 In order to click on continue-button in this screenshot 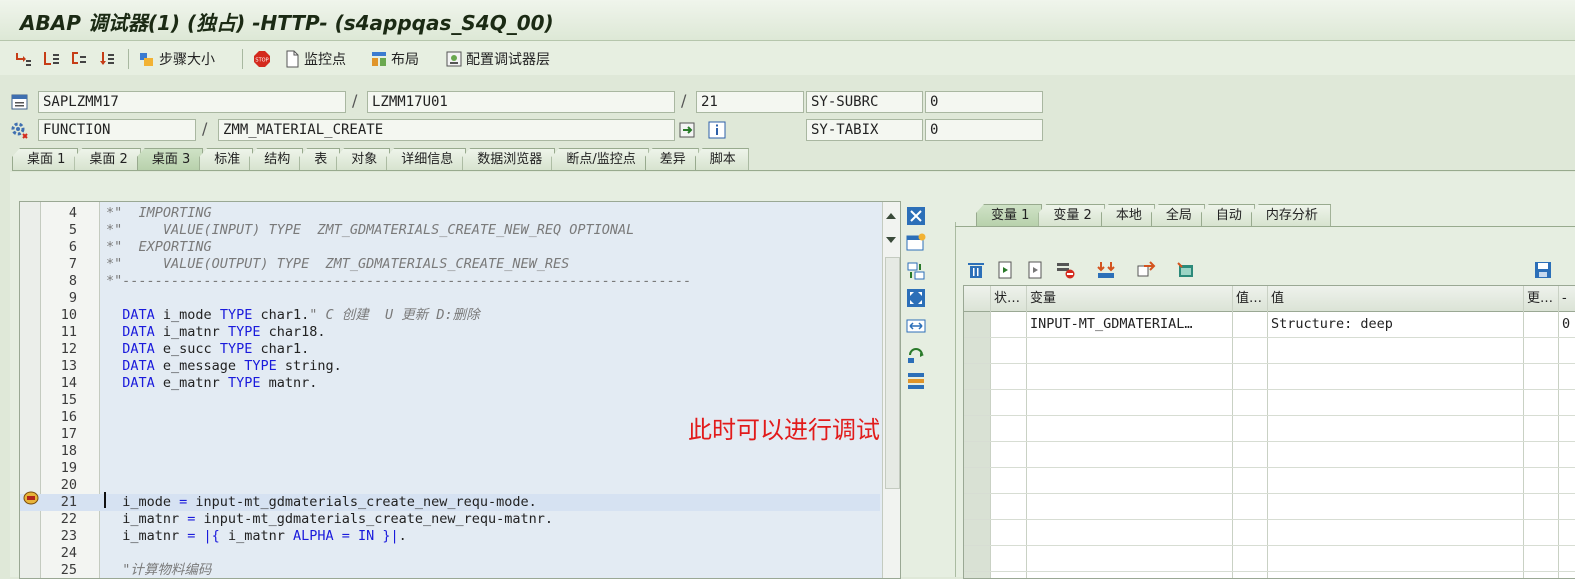, I will do `click(107, 59)`.